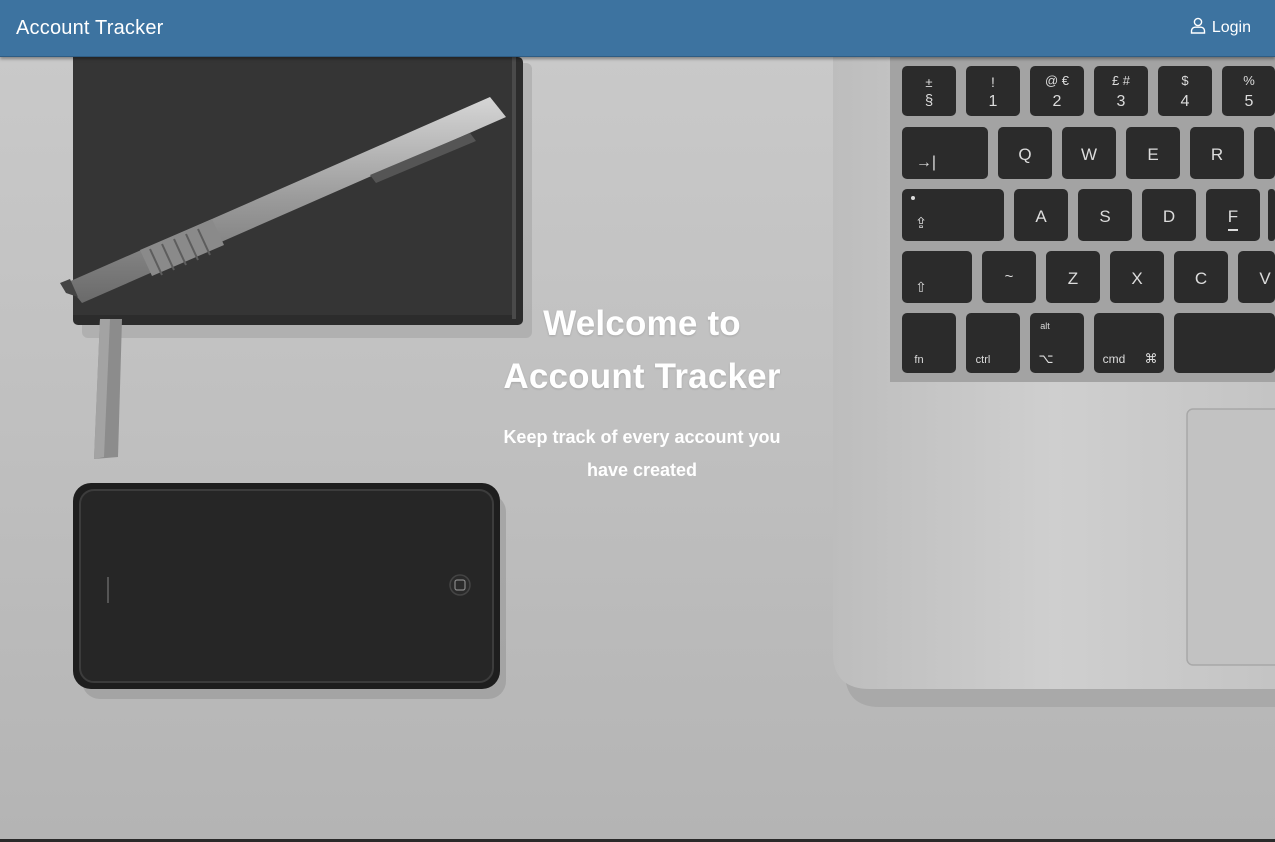 This screenshot has height=842, width=1275. Describe the element at coordinates (1152, 154) in the screenshot. I see `svg-text: E` at that location.